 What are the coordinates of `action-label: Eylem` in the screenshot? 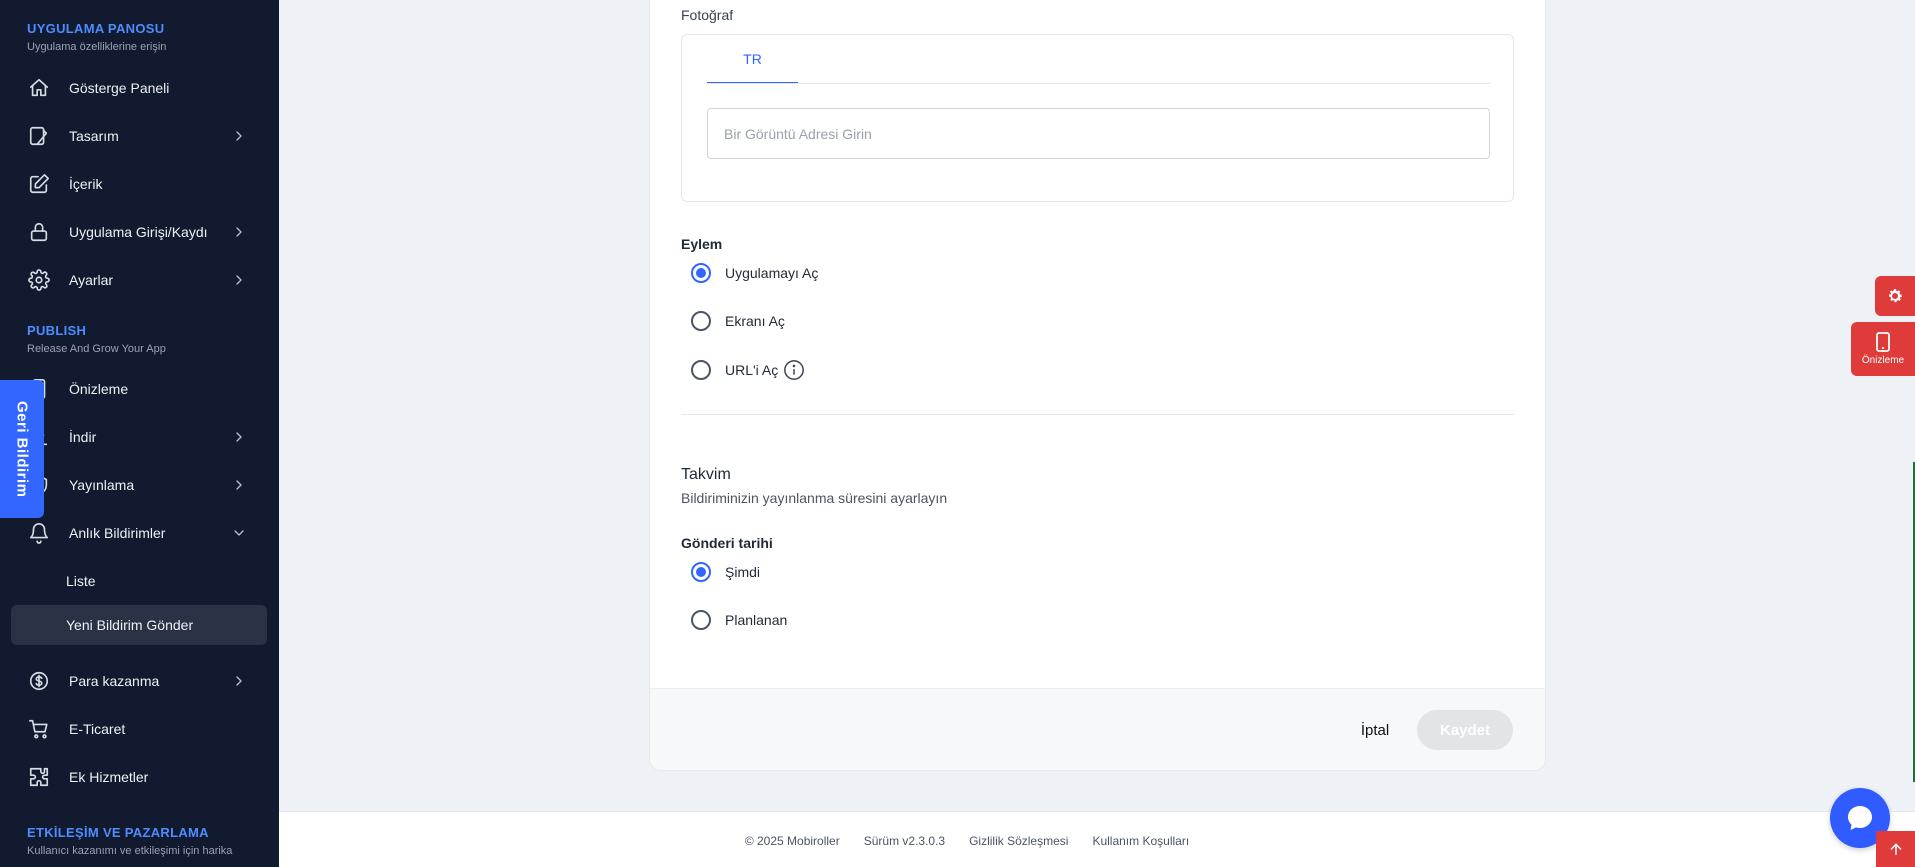 It's located at (702, 244).